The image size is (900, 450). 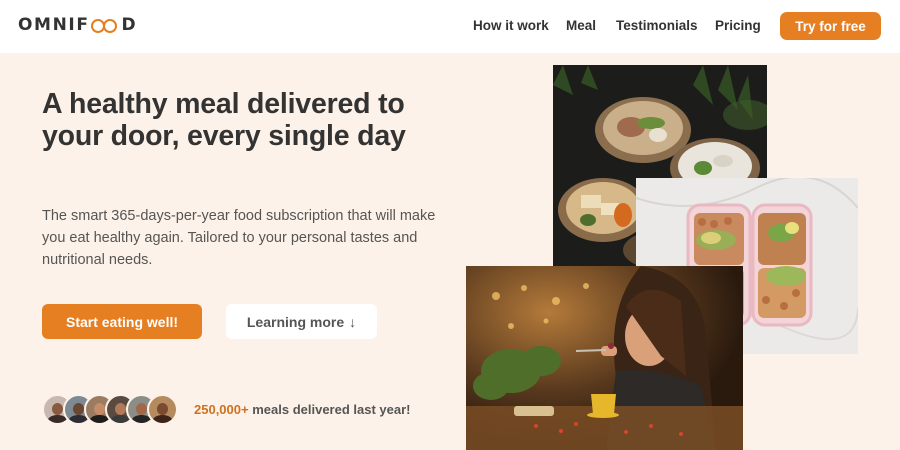 What do you see at coordinates (738, 25) in the screenshot?
I see `nav-link-pricing: Pricing` at bounding box center [738, 25].